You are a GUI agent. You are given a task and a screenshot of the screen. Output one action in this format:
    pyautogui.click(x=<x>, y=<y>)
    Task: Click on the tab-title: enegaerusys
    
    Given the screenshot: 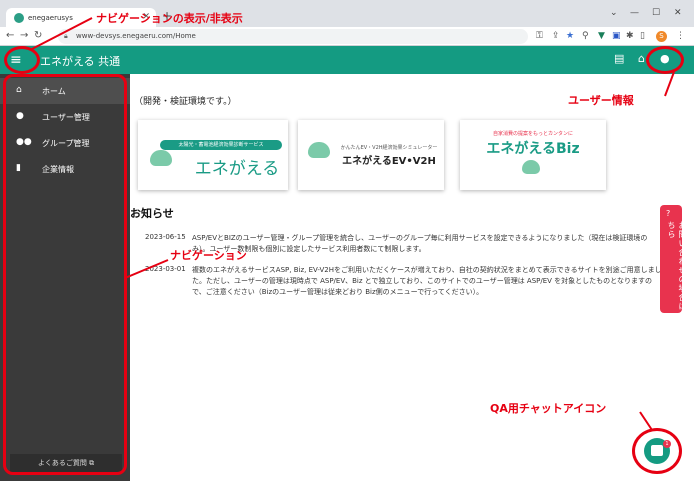 What is the action you would take?
    pyautogui.click(x=50, y=18)
    